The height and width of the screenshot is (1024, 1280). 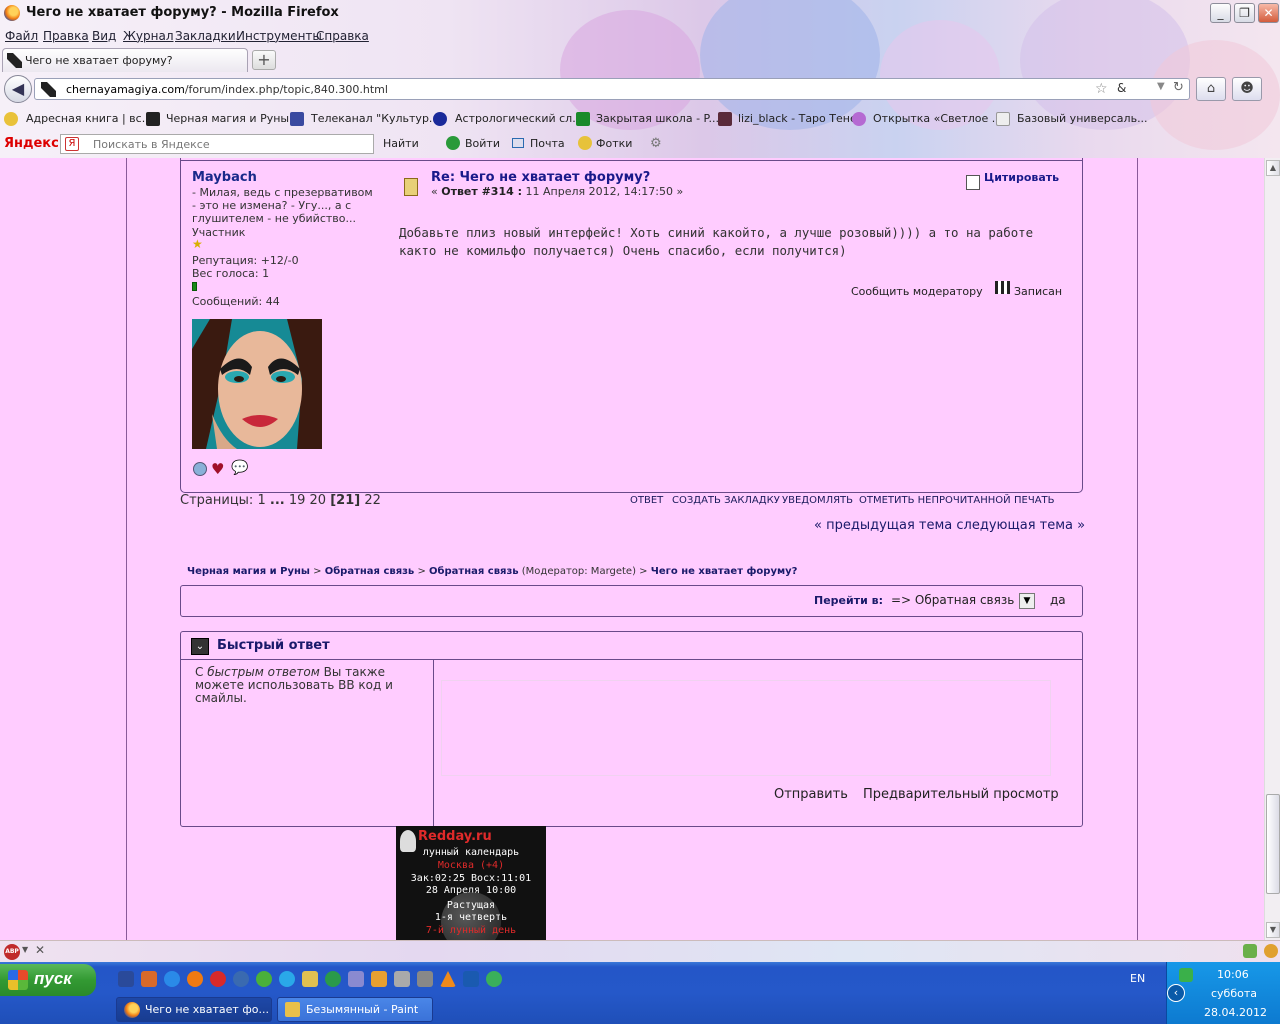 What do you see at coordinates (342, 36) in the screenshot?
I see `menu-help: Справка` at bounding box center [342, 36].